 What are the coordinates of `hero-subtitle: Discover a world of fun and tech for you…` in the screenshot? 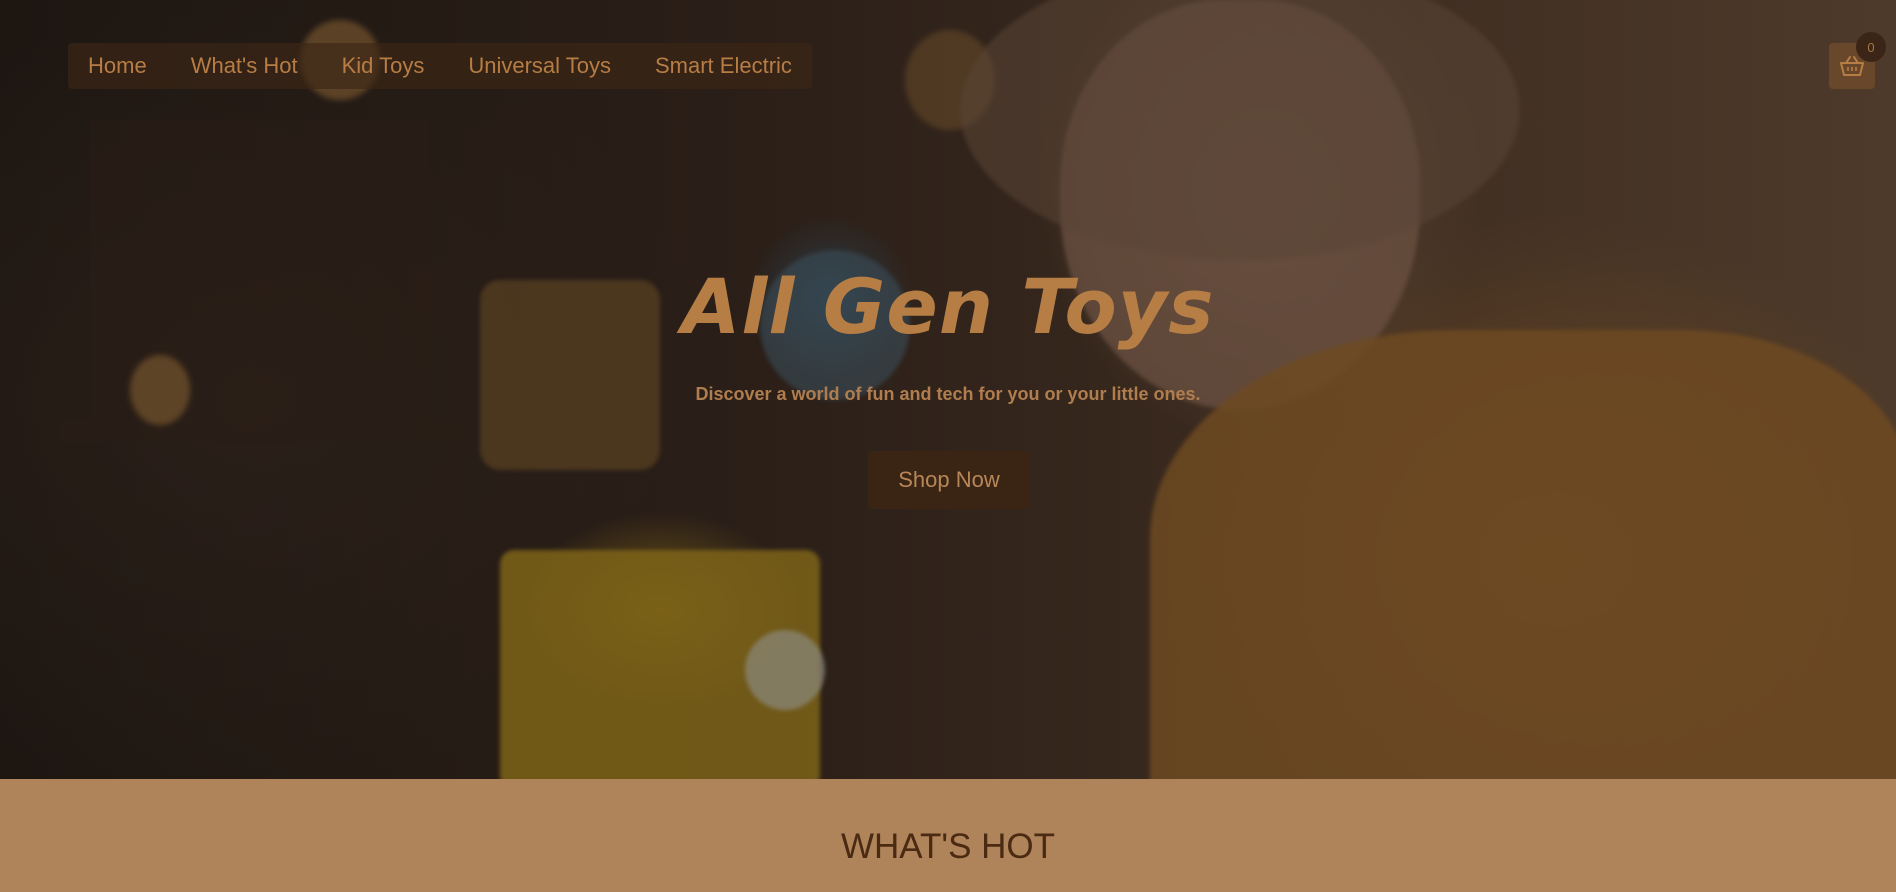 It's located at (948, 394).